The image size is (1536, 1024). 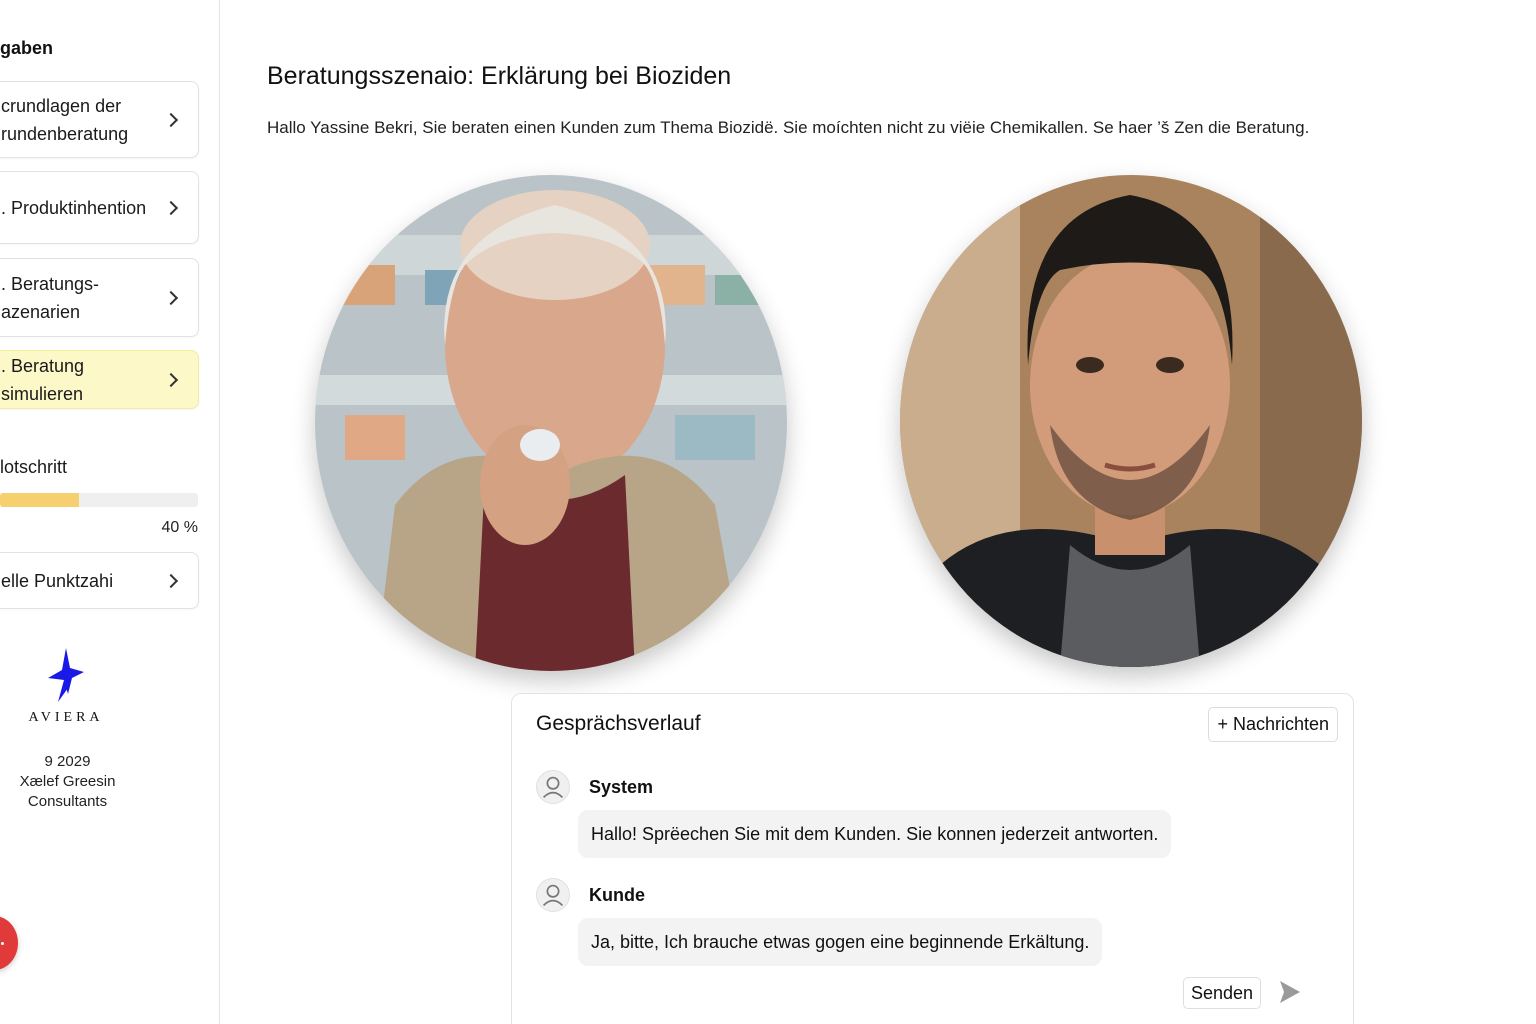 What do you see at coordinates (99, 379) in the screenshot?
I see `sidebar-item-simulieren: . Beratung simulieren` at bounding box center [99, 379].